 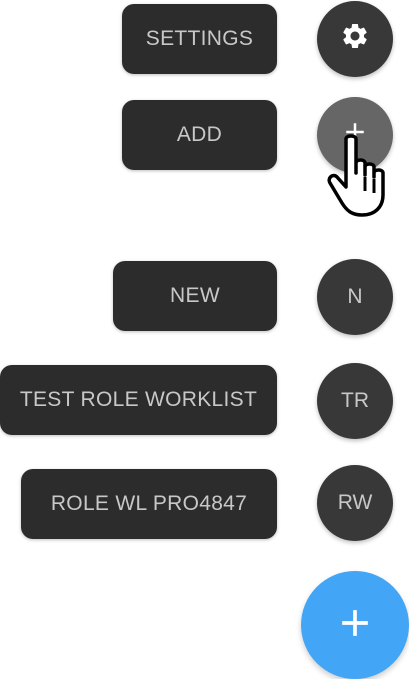 I want to click on add-label: ADD, so click(x=199, y=134).